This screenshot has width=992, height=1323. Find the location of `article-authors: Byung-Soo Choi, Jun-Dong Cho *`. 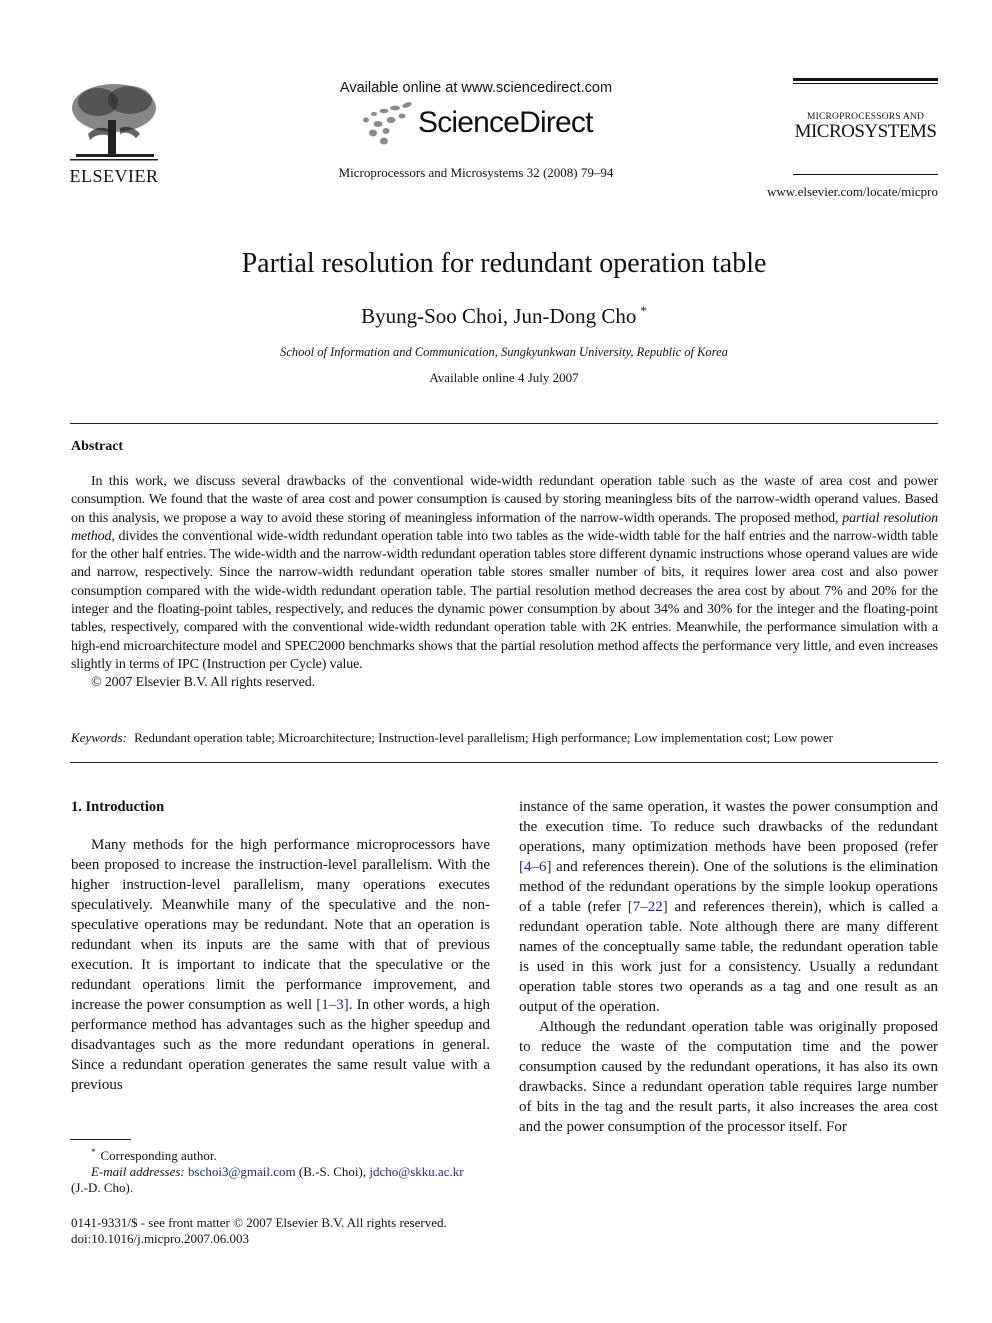

article-authors: Byung-Soo Choi, Jun-Dong Cho * is located at coordinates (496, 316).